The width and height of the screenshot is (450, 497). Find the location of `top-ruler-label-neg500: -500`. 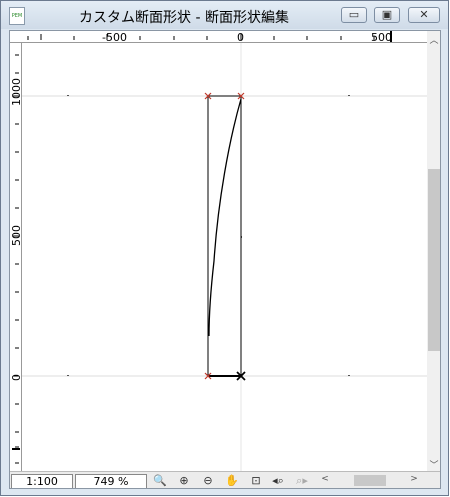

top-ruler-label-neg500: -500 is located at coordinates (114, 37).